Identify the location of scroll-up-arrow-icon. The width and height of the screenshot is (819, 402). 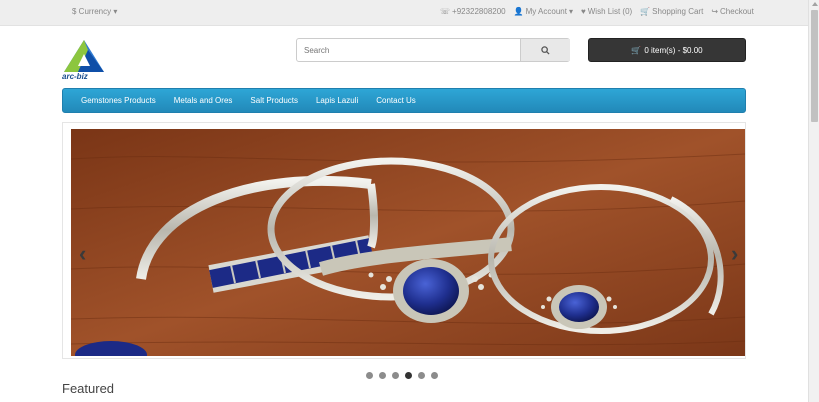
(815, 4).